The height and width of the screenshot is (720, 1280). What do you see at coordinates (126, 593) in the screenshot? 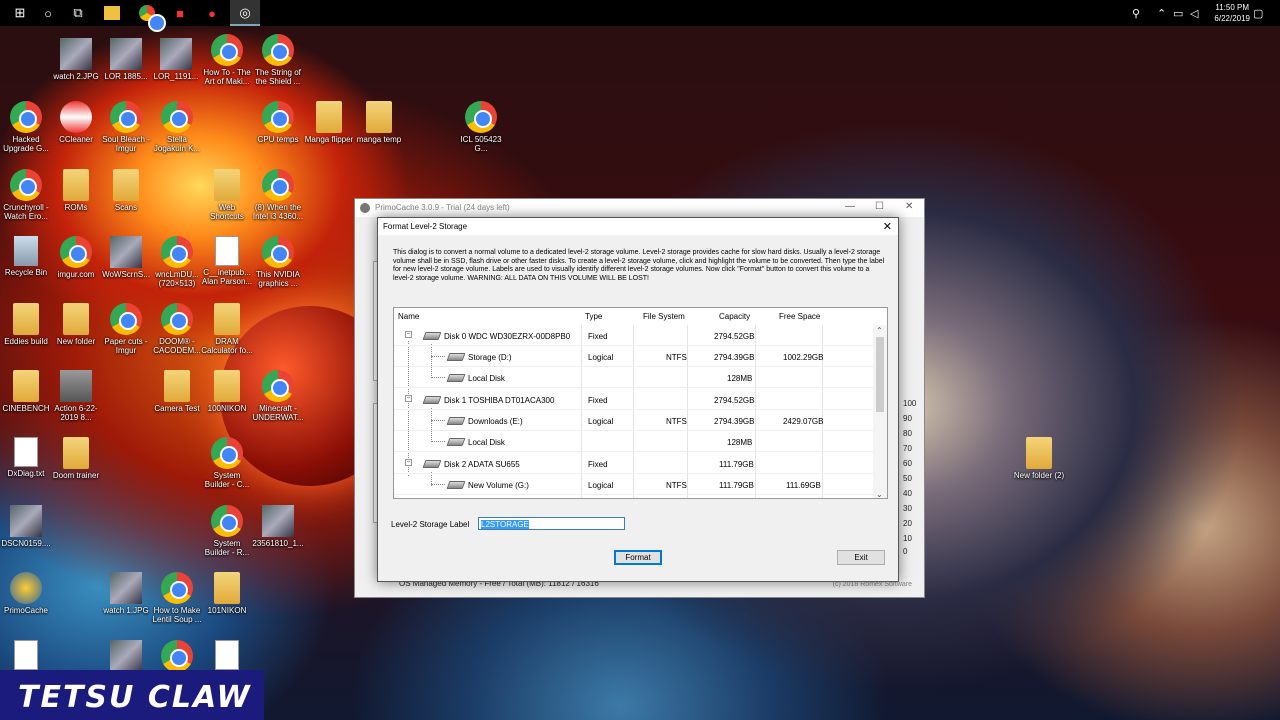
I see `desktop-icon: watch 1.JPG` at bounding box center [126, 593].